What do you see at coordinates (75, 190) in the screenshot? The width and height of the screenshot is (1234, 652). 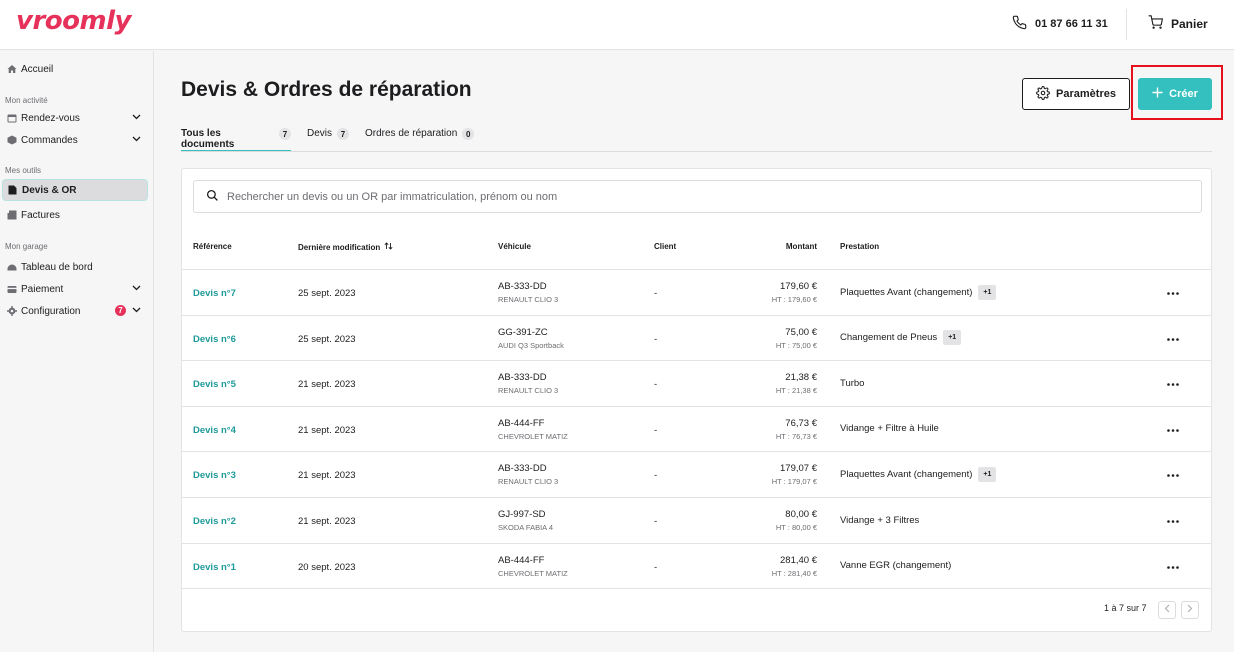 I see `sidebar-item-quotes: Devis & OR` at bounding box center [75, 190].